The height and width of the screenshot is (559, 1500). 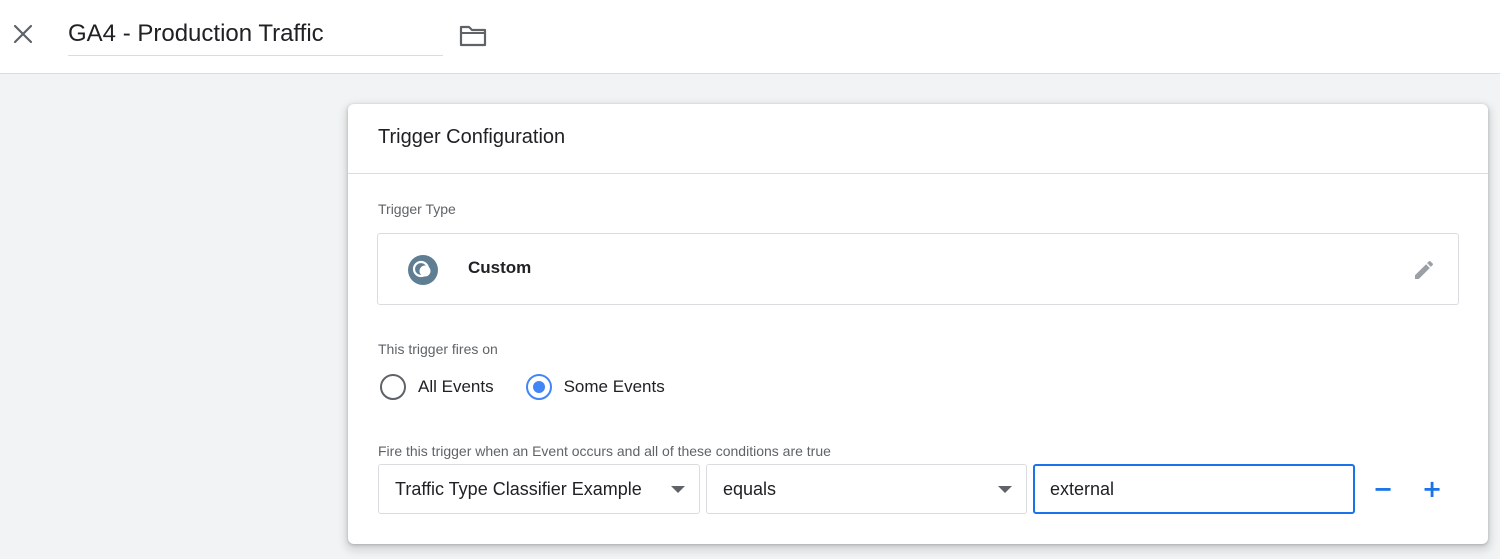 What do you see at coordinates (500, 267) in the screenshot?
I see `trigger-type-name: Custom` at bounding box center [500, 267].